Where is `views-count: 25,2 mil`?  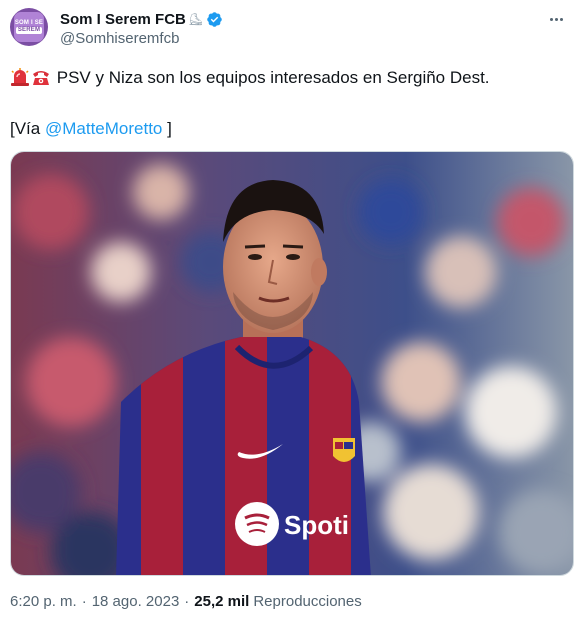
views-count: 25,2 mil is located at coordinates (222, 601).